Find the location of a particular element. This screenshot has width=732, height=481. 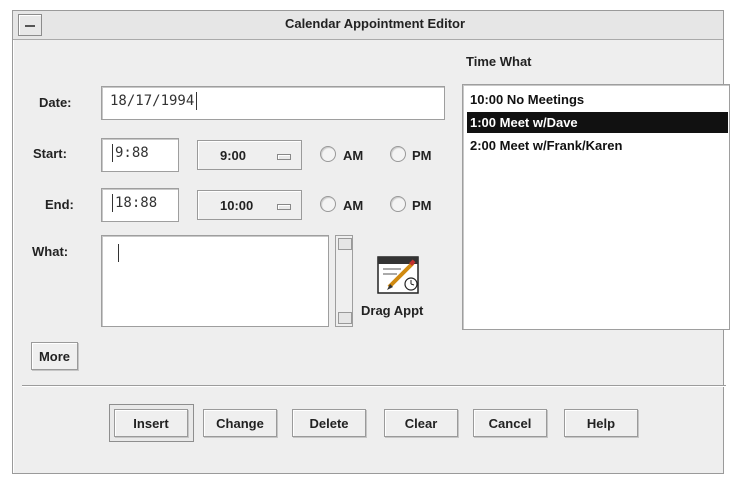

start-time-value: 9:88 is located at coordinates (132, 153).